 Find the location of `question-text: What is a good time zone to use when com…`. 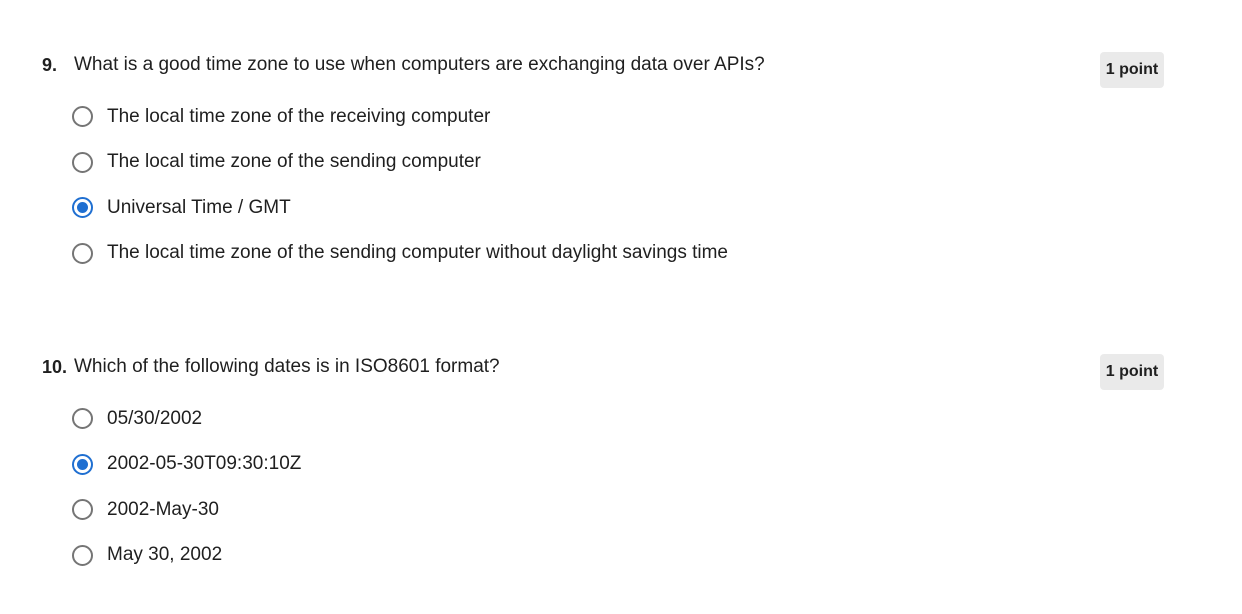

question-text: What is a good time zone to use when com… is located at coordinates (419, 64).